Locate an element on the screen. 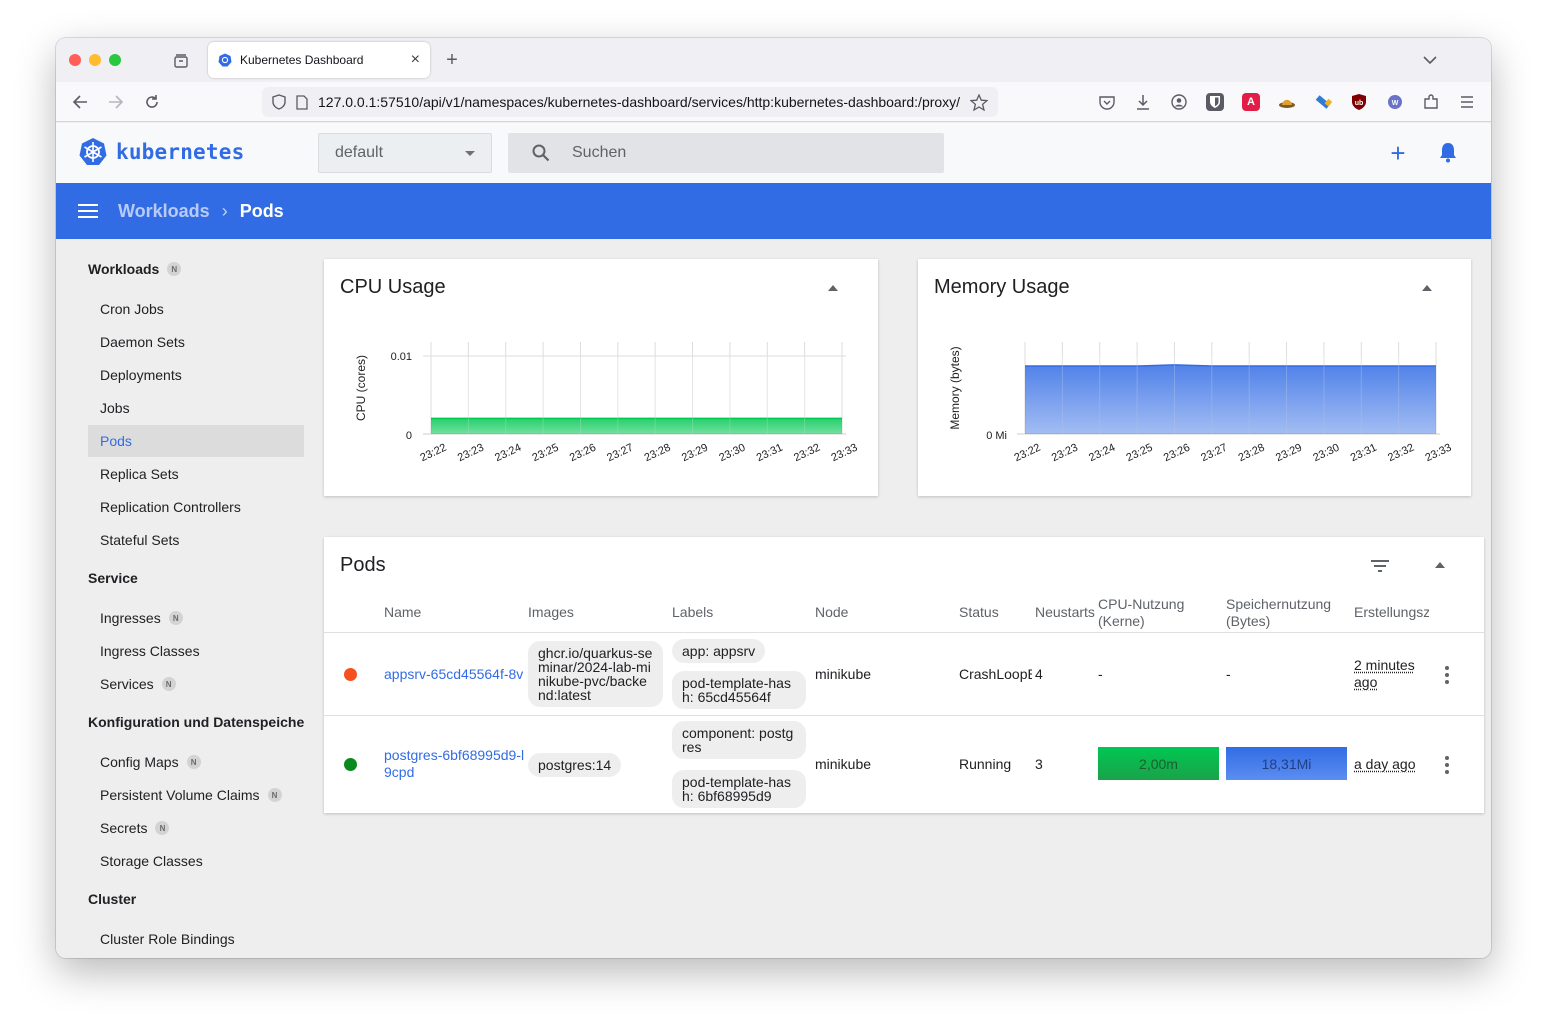  x-tick-label: 23:24 is located at coordinates (508, 453).